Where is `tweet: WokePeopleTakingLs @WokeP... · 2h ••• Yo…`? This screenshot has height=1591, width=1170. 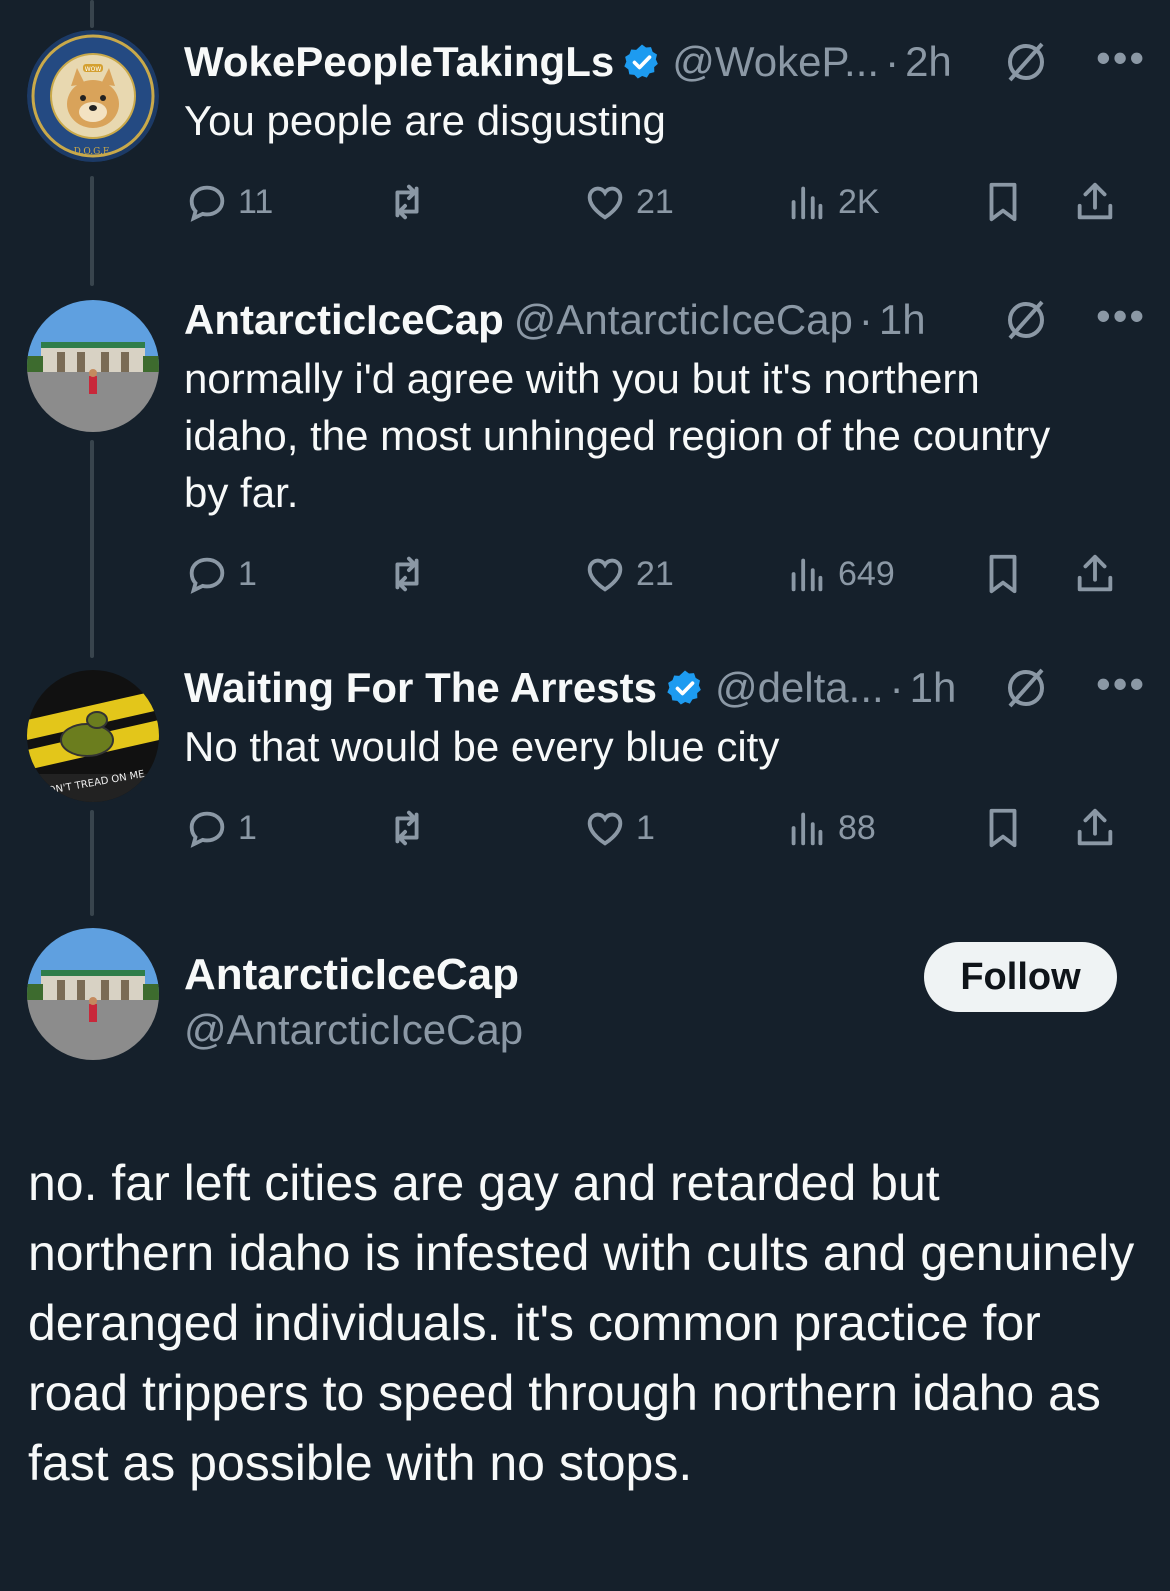 tweet: WokePeopleTakingLs @WokeP... · 2h ••• Yo… is located at coordinates (677, 136).